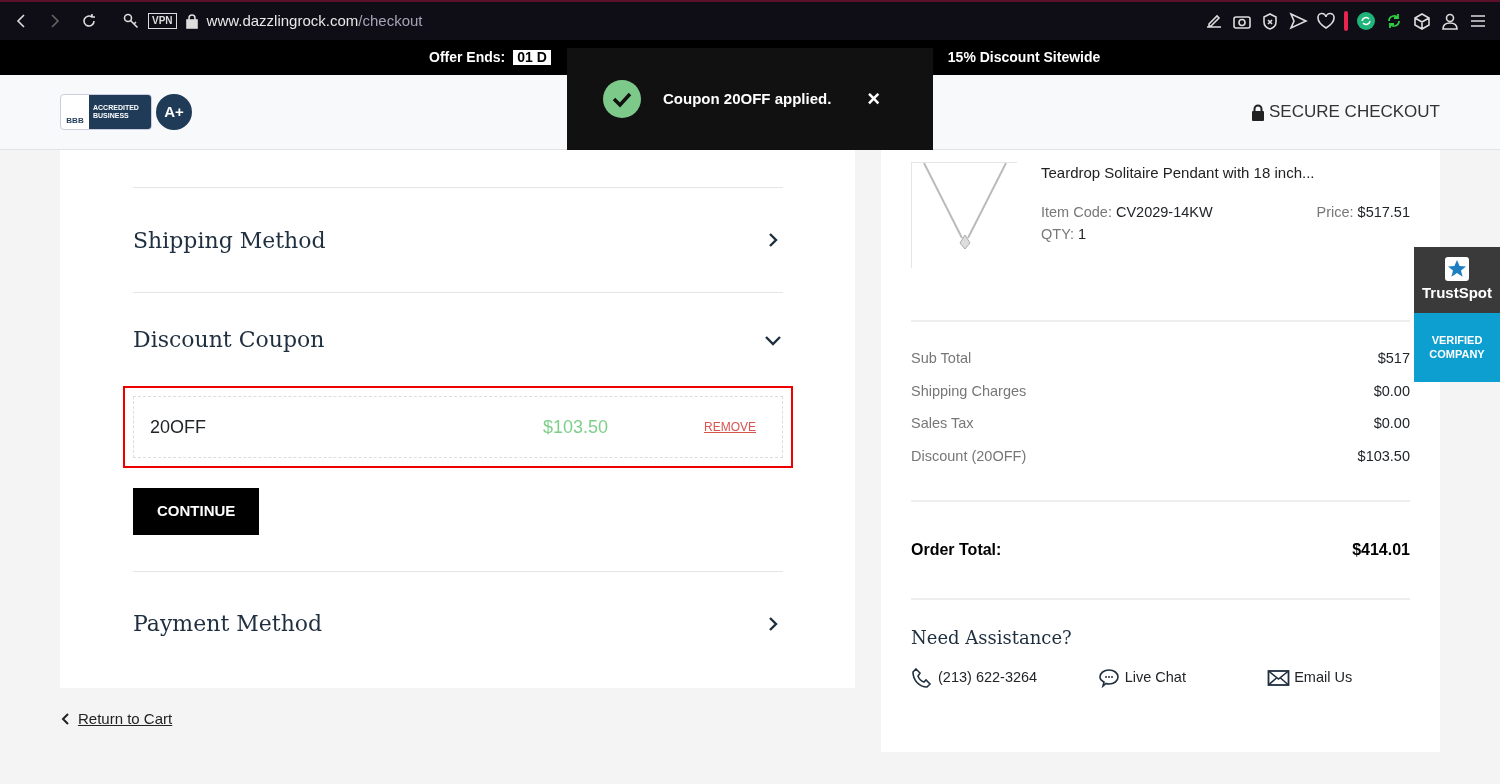 The height and width of the screenshot is (784, 1500). I want to click on secure-checkout-label: SECURE CHECKOUT, so click(1354, 112).